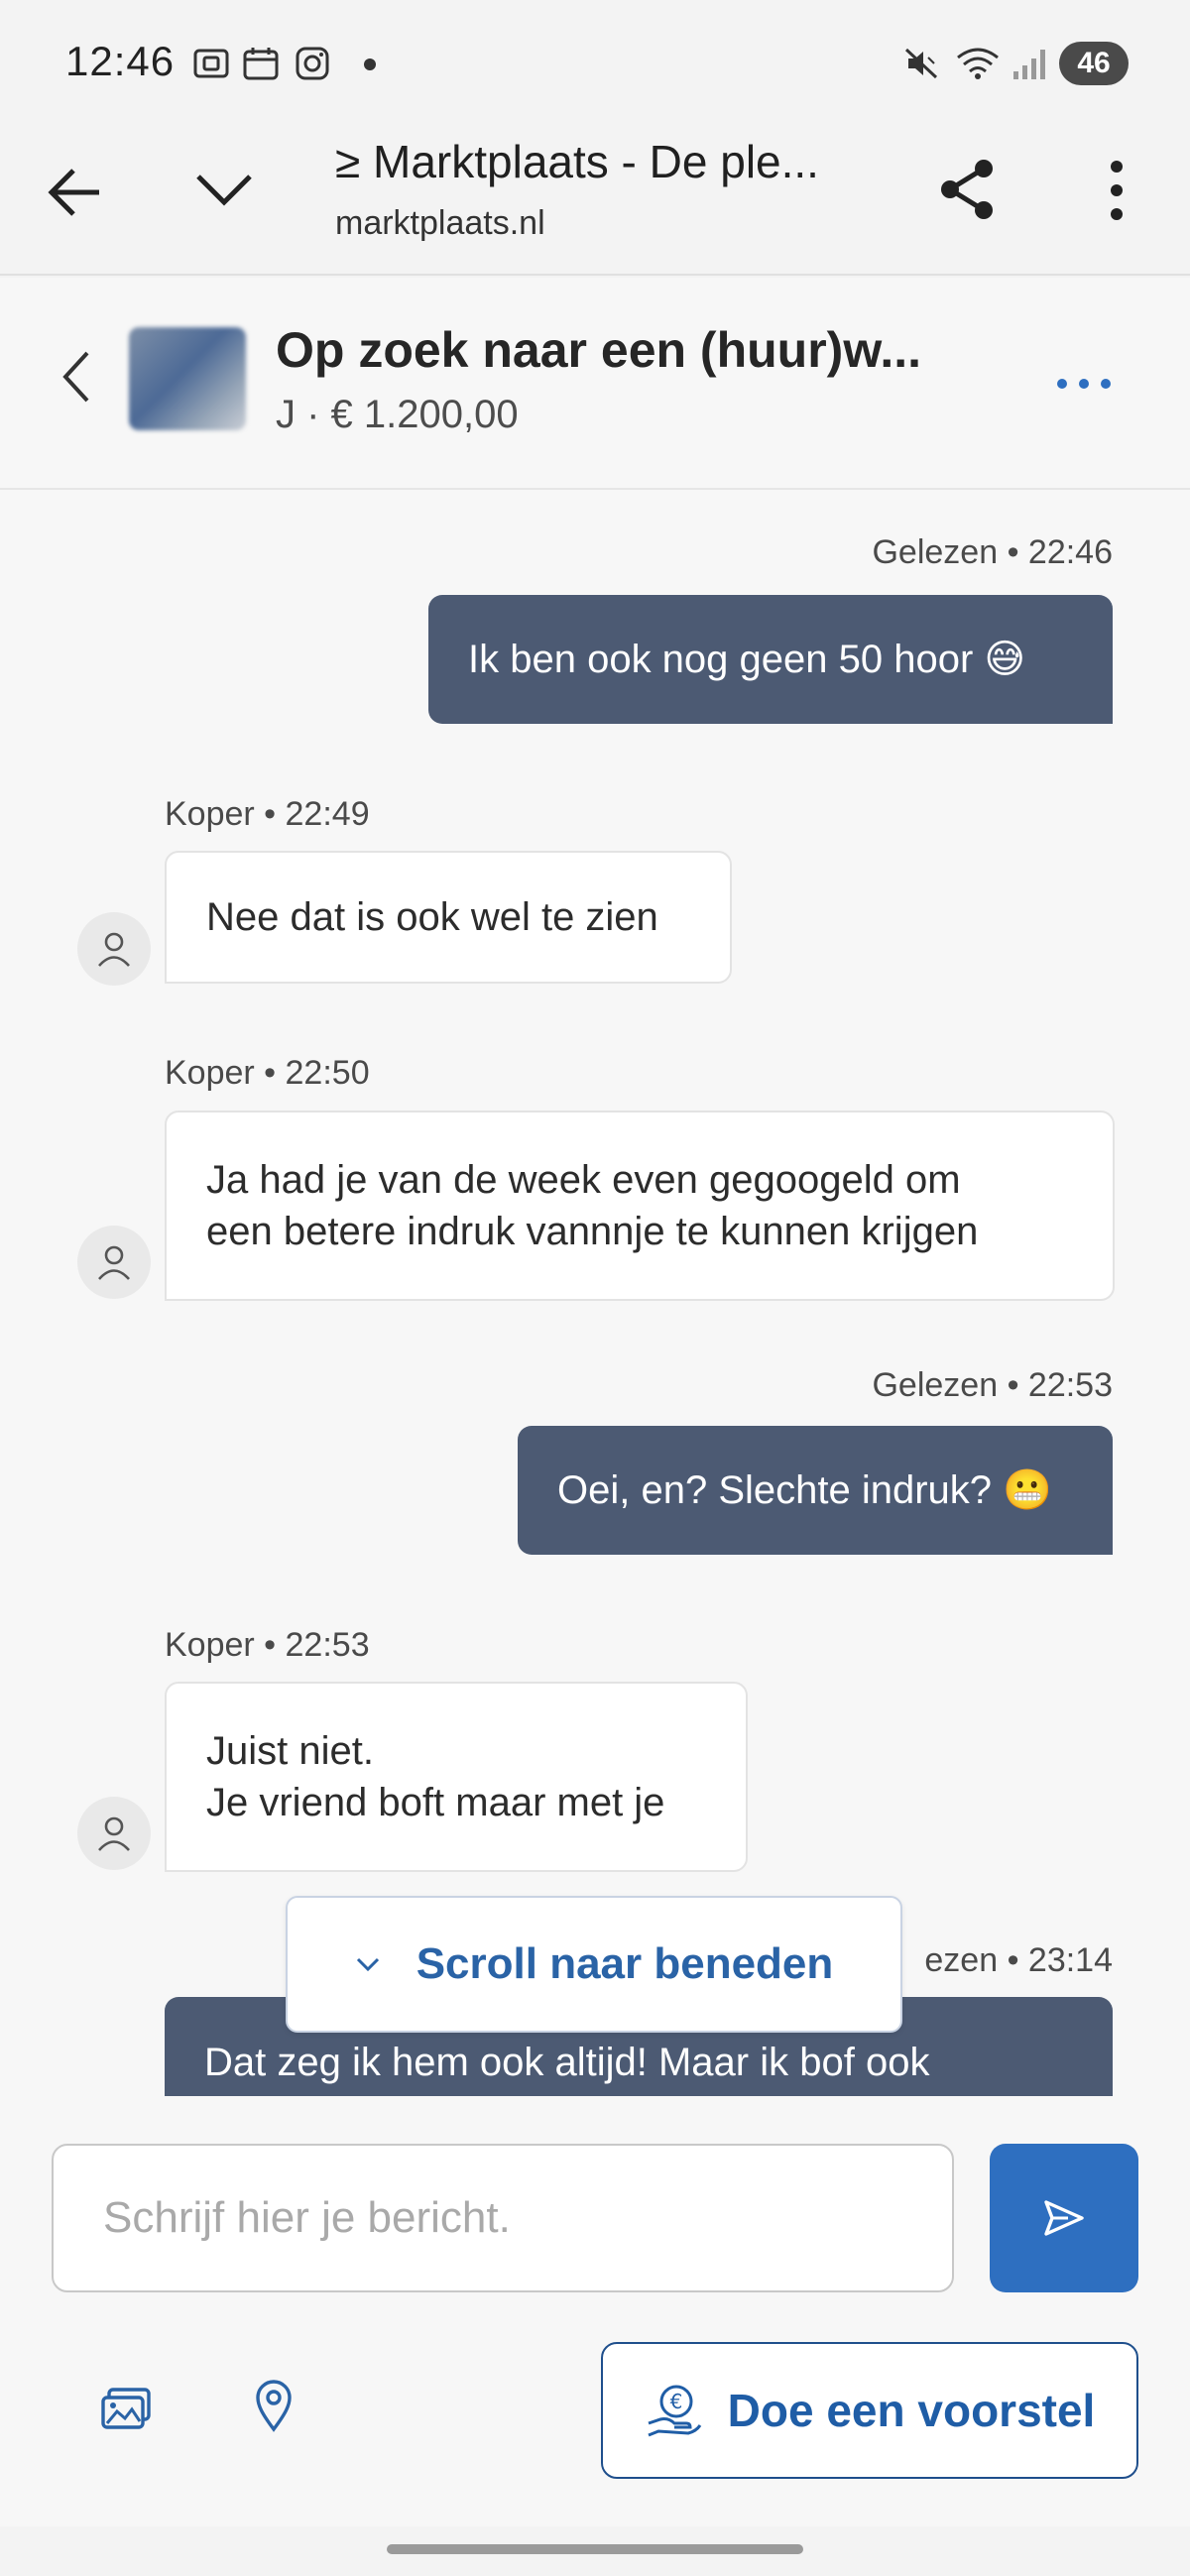  I want to click on message-bubble-incoming: Juist niet. Je vriend boft maar met je, so click(456, 1777).